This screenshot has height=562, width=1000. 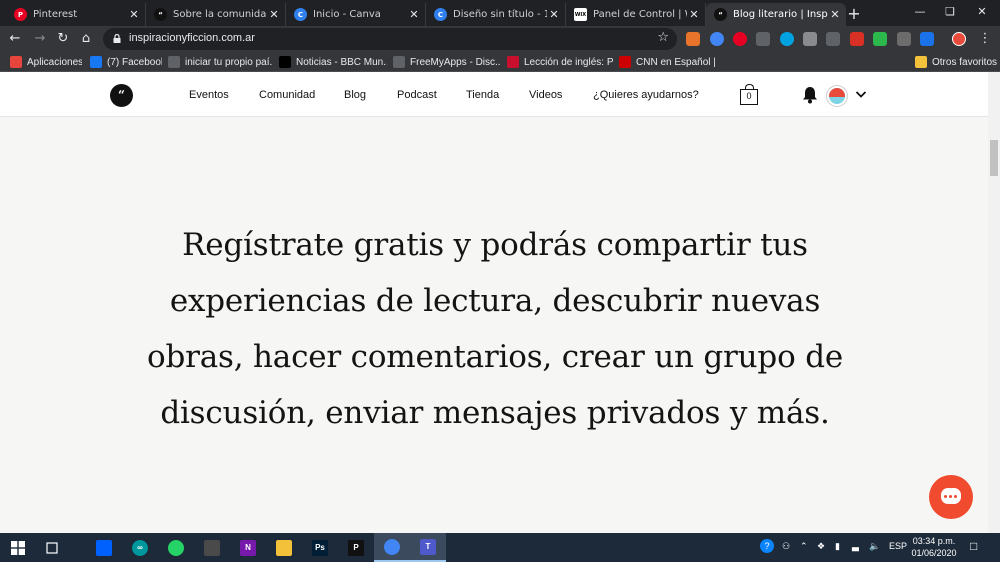 What do you see at coordinates (786, 546) in the screenshot?
I see `people-icon: ⚇` at bounding box center [786, 546].